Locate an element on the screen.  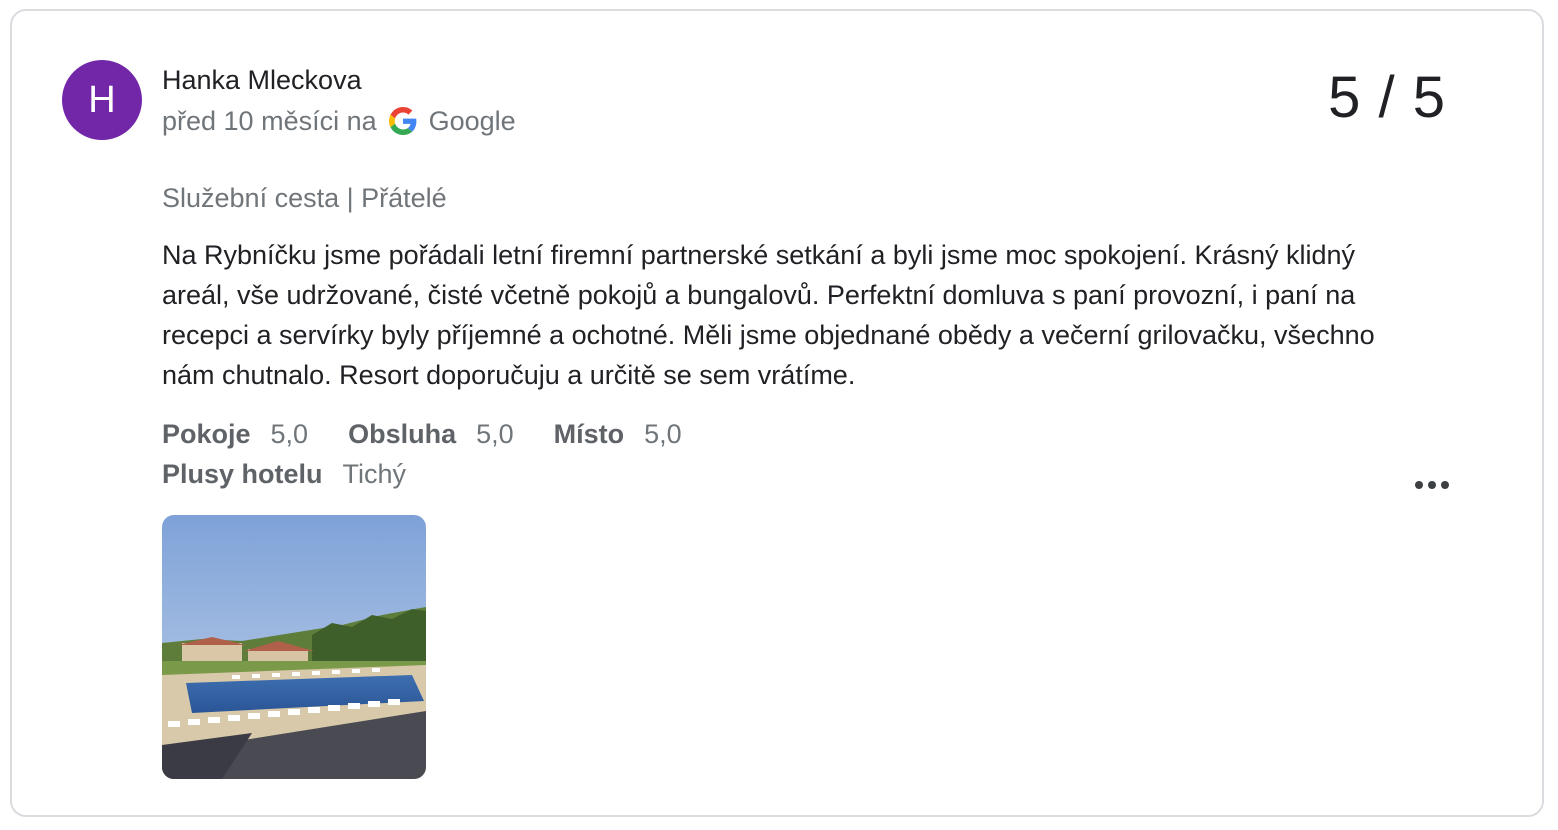
trip-type: Služební cesta | Přátelé is located at coordinates (304, 198).